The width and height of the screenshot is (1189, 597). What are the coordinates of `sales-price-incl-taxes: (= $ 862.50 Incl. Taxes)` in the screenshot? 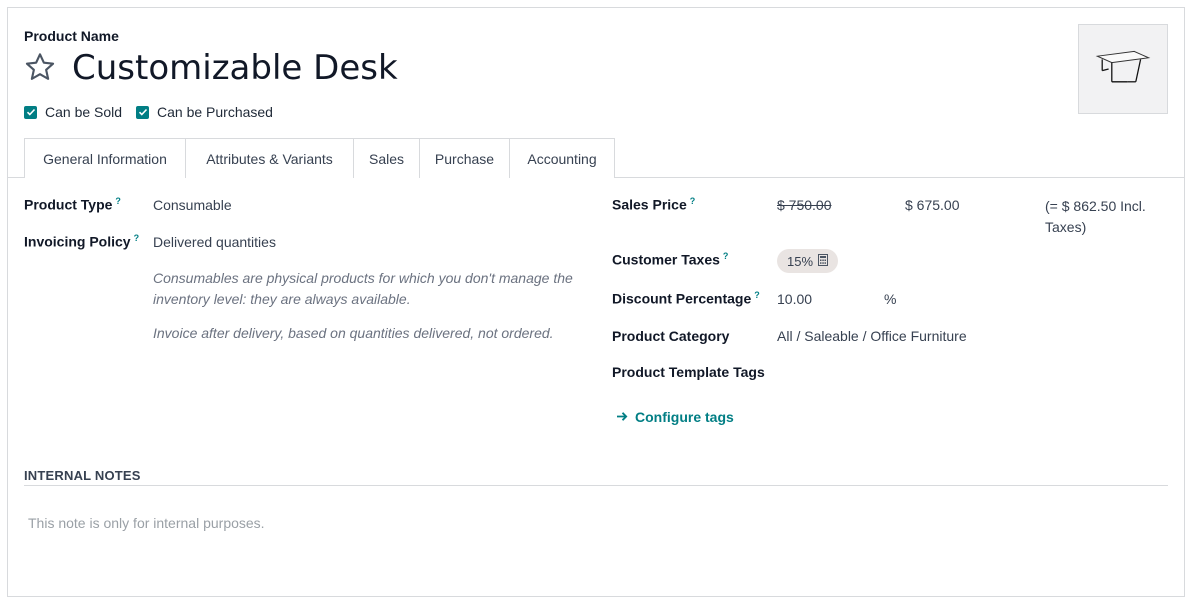 It's located at (1095, 216).